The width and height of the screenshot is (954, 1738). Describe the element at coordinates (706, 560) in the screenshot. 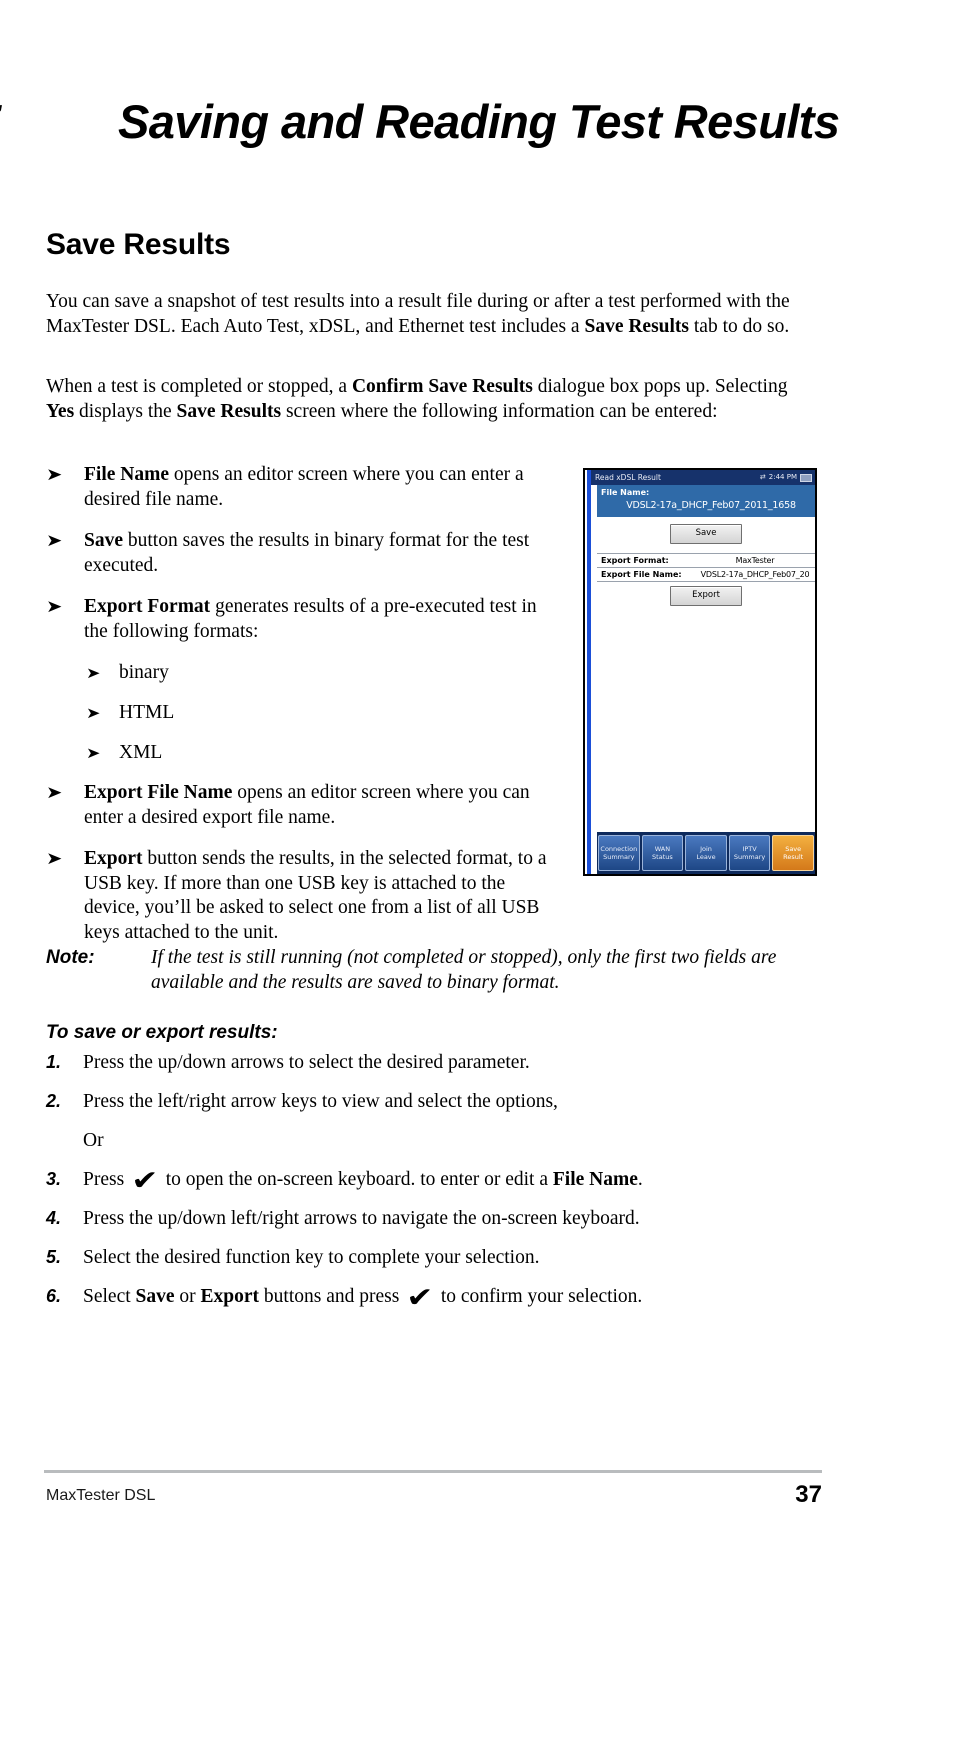

I see `export-format-row: Export Format: MaxTester` at that location.